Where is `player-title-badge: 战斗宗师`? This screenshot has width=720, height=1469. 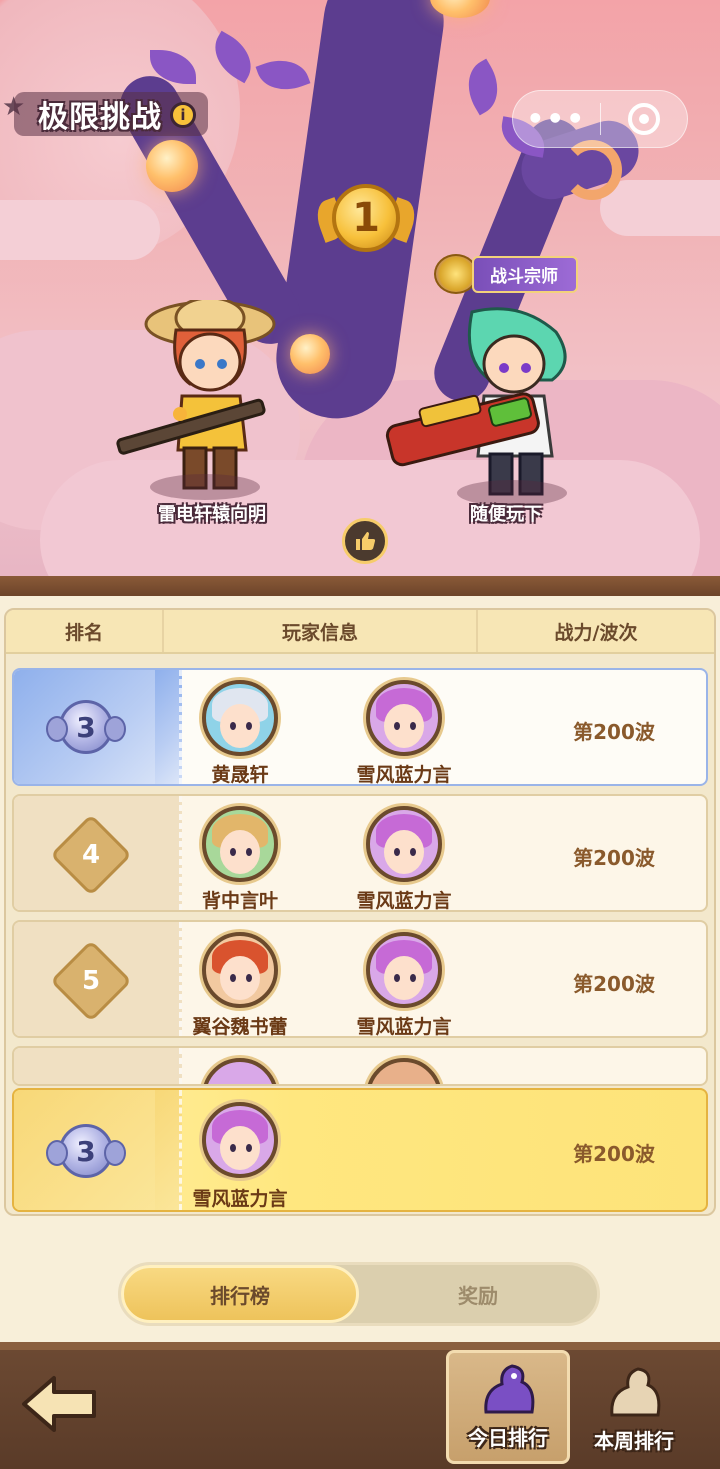
player-title-badge: 战斗宗师 is located at coordinates (506, 274).